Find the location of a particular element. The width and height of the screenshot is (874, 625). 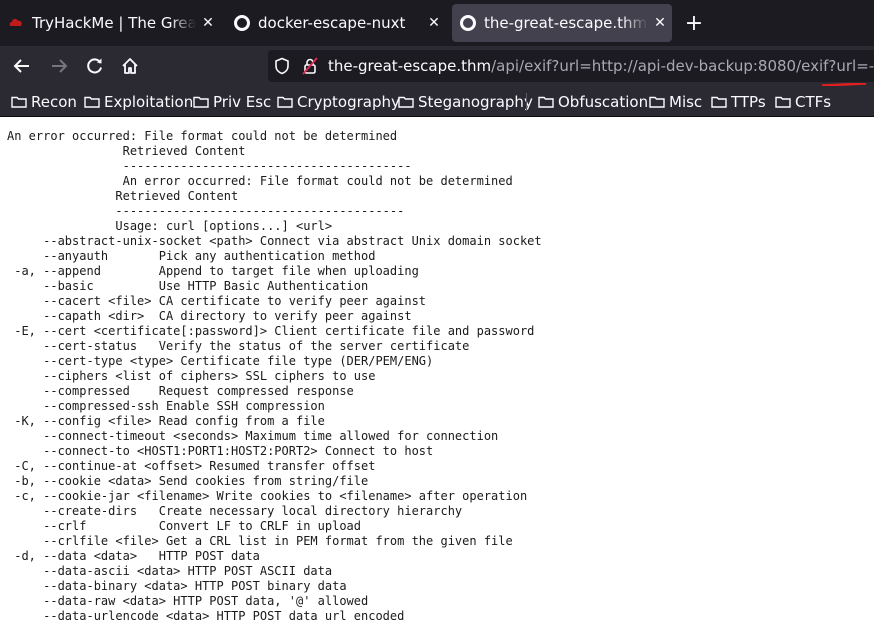

bookmark-label: Steganography is located at coordinates (475, 102).